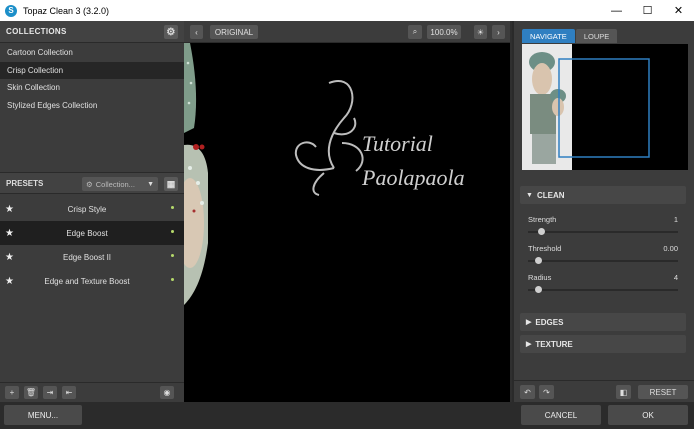 This screenshot has height=429, width=694. I want to click on collection-filter-dropdown: ⚙ Collection... ▼, so click(120, 184).